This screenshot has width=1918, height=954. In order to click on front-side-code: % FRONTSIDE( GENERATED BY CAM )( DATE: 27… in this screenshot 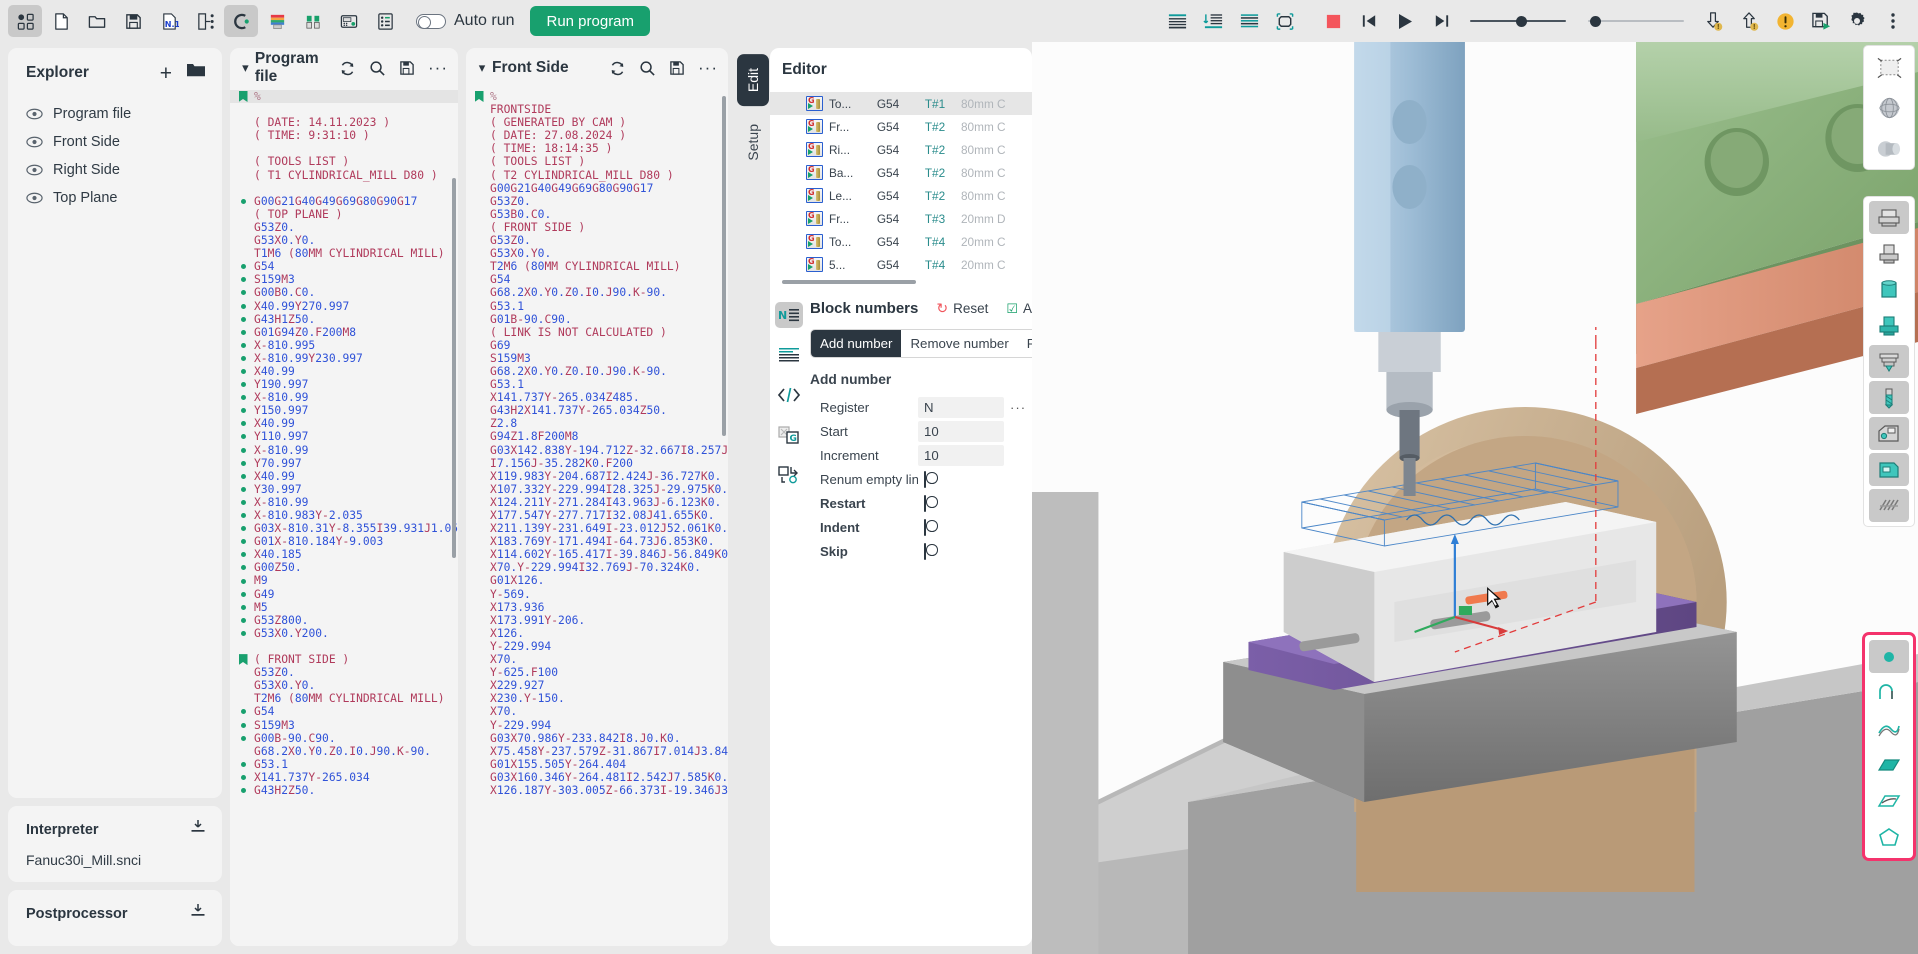, I will do `click(597, 517)`.